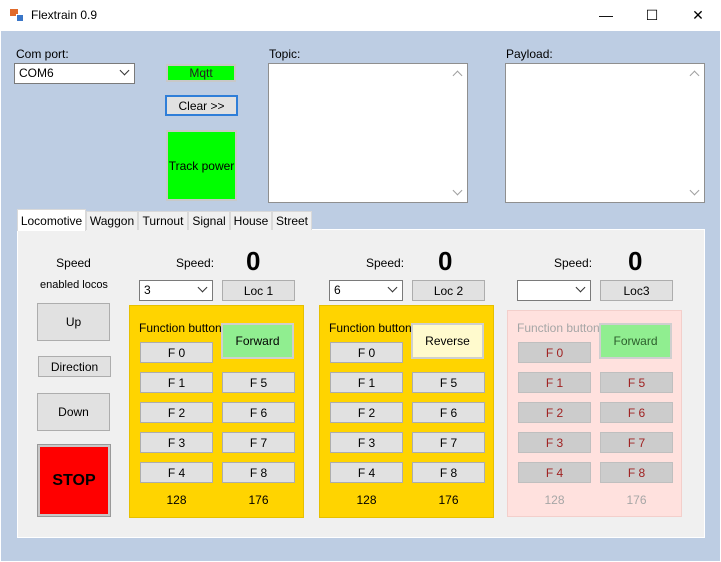  I want to click on loco1-f3-button: F 3, so click(176, 442).